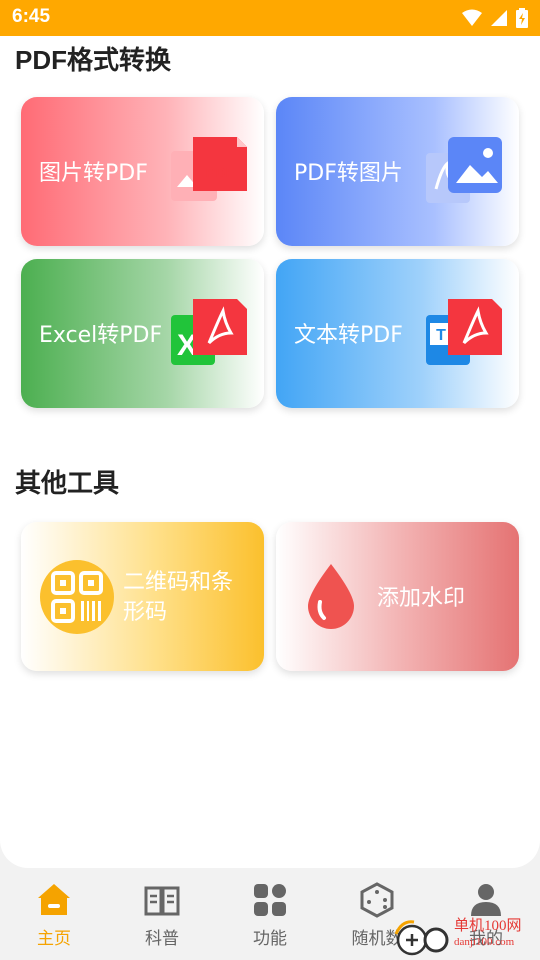  I want to click on water-drop-icon, so click(331, 596).